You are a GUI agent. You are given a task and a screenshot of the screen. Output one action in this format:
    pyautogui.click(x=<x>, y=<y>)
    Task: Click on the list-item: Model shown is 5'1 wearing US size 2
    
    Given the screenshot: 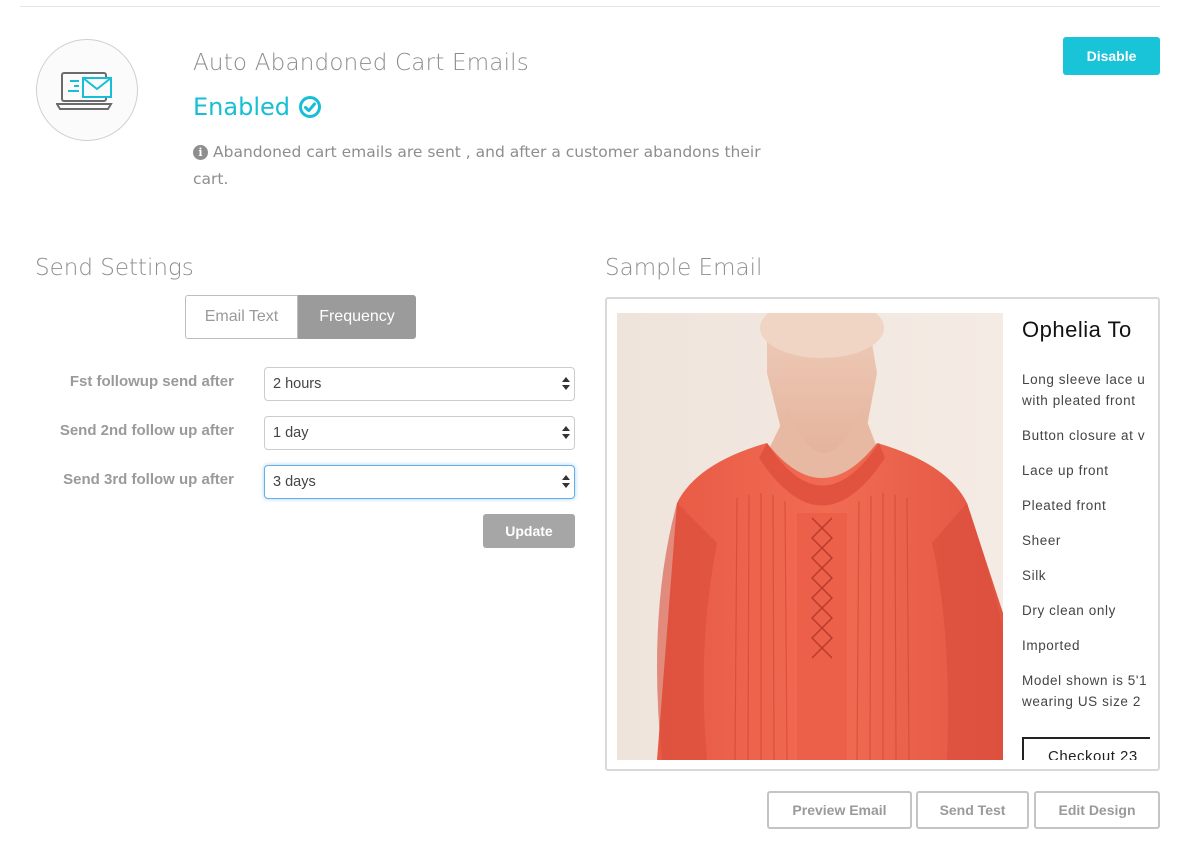 What is the action you would take?
    pyautogui.click(x=1085, y=691)
    